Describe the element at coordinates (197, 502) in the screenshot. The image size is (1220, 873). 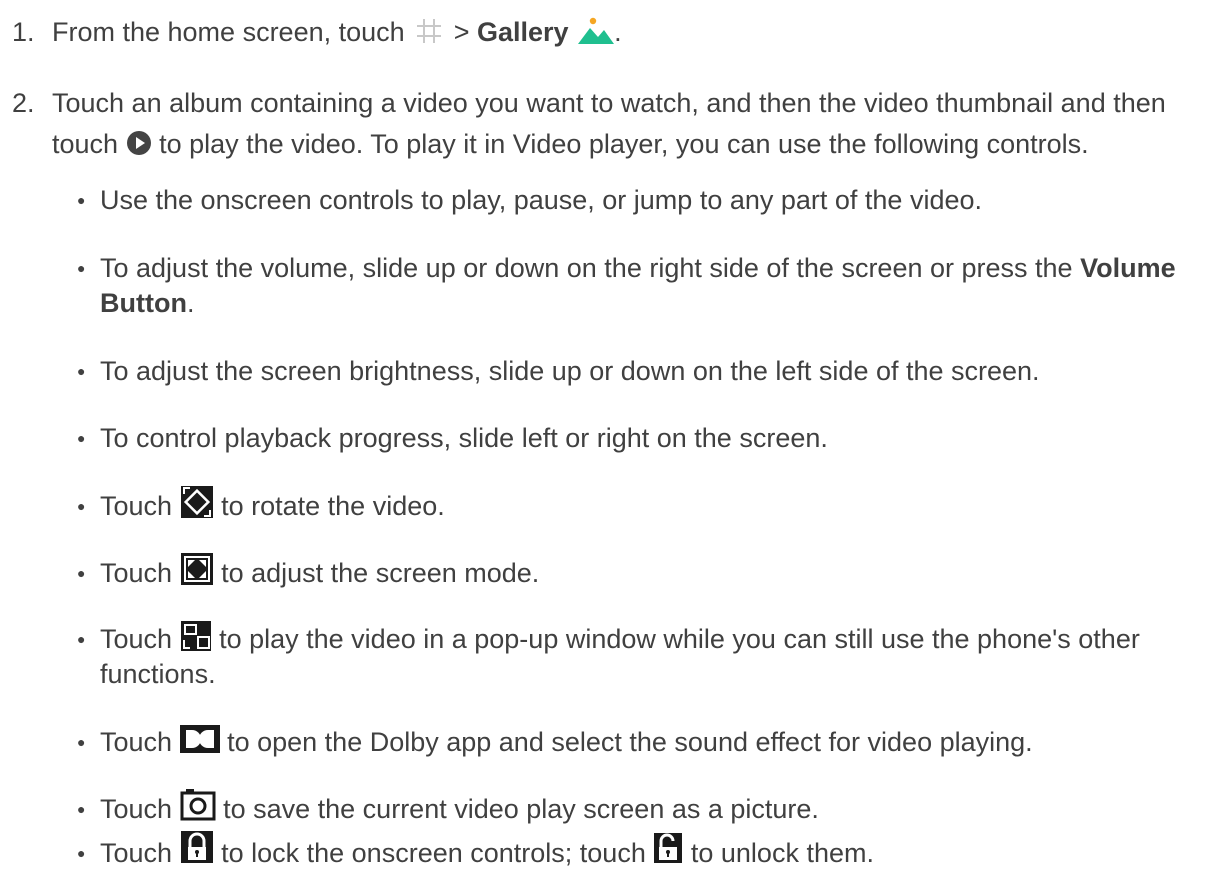
I see `rotate-icon` at that location.